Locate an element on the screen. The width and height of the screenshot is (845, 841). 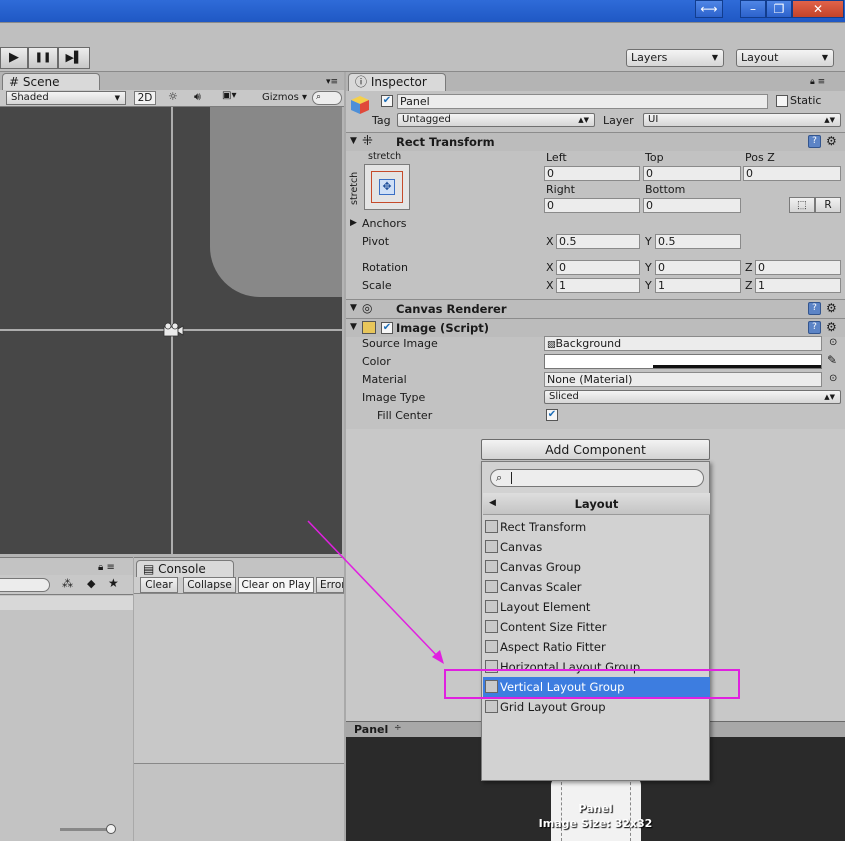
annotation-arrow-line is located at coordinates (374, 590).